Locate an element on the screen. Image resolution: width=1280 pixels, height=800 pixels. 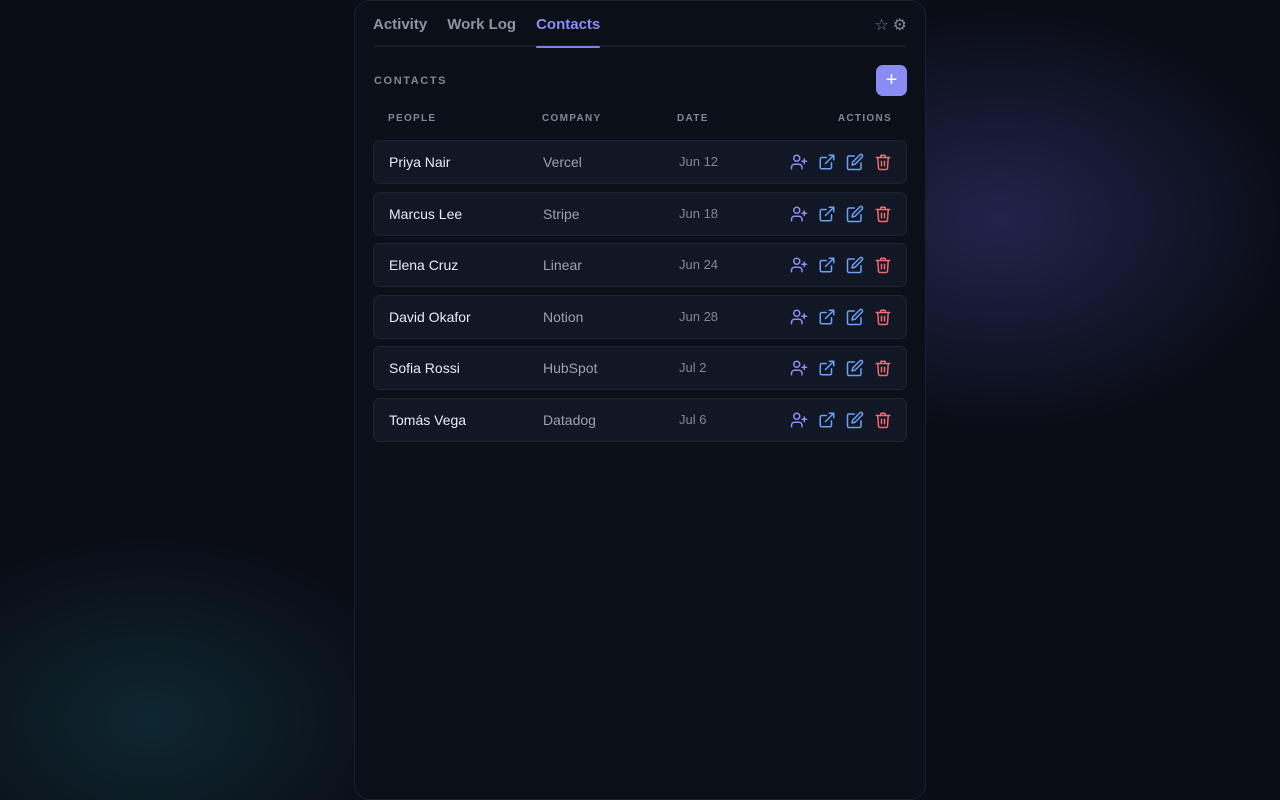
table-row: Tomás Vega Datadog Jul 6 is located at coordinates (640, 419).